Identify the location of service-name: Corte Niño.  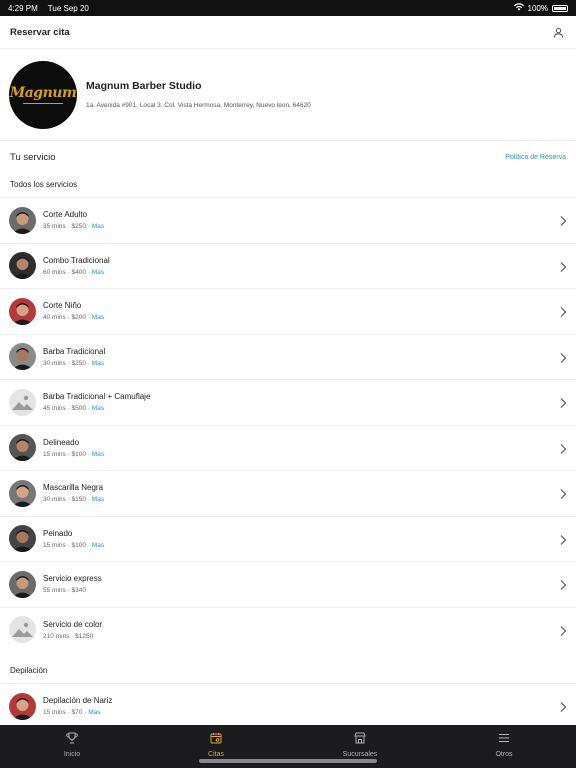
(62, 306).